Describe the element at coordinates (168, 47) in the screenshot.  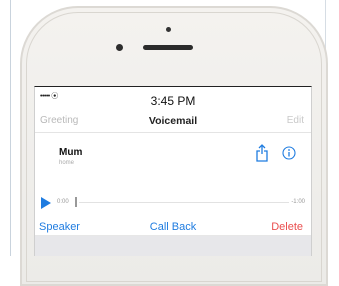
I see `earpiece-speaker` at that location.